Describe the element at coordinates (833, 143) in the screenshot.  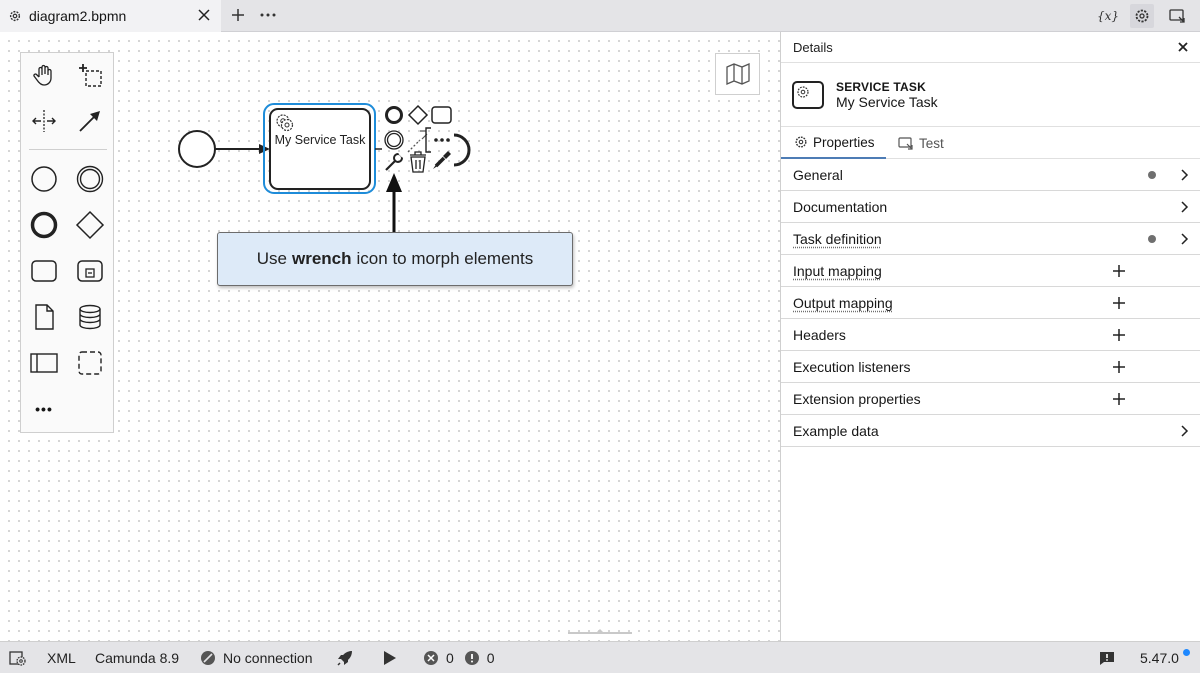
I see `tab-properties: Properties` at that location.